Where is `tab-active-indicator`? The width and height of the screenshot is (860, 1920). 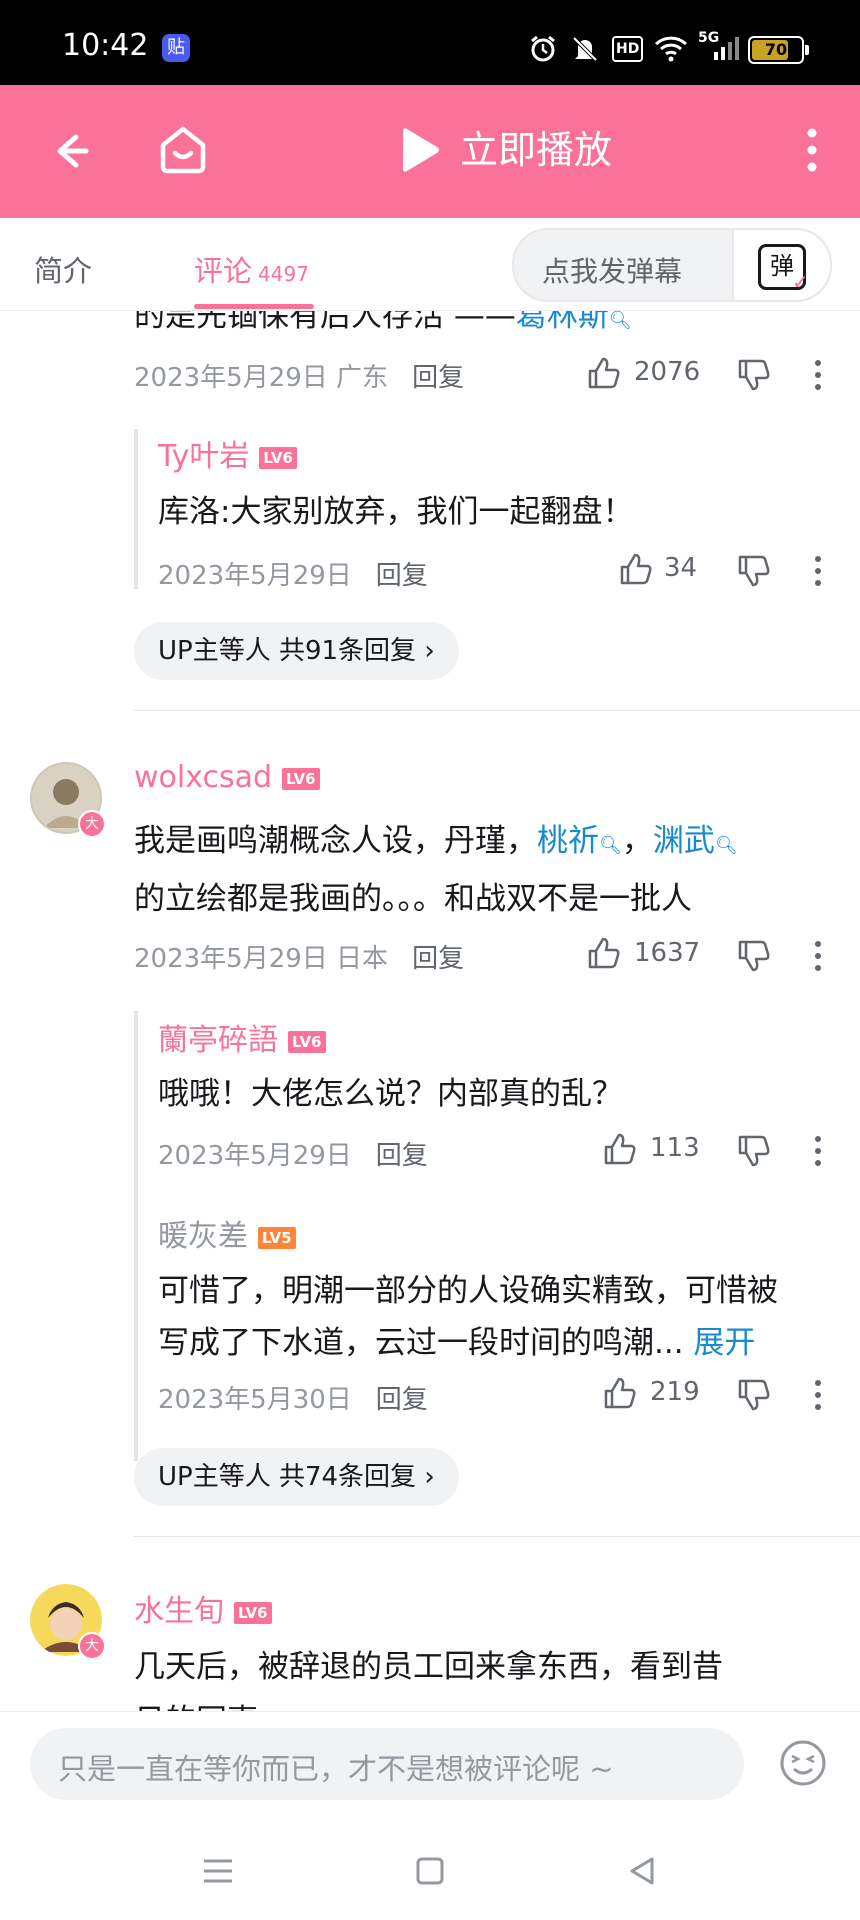 tab-active-indicator is located at coordinates (254, 306).